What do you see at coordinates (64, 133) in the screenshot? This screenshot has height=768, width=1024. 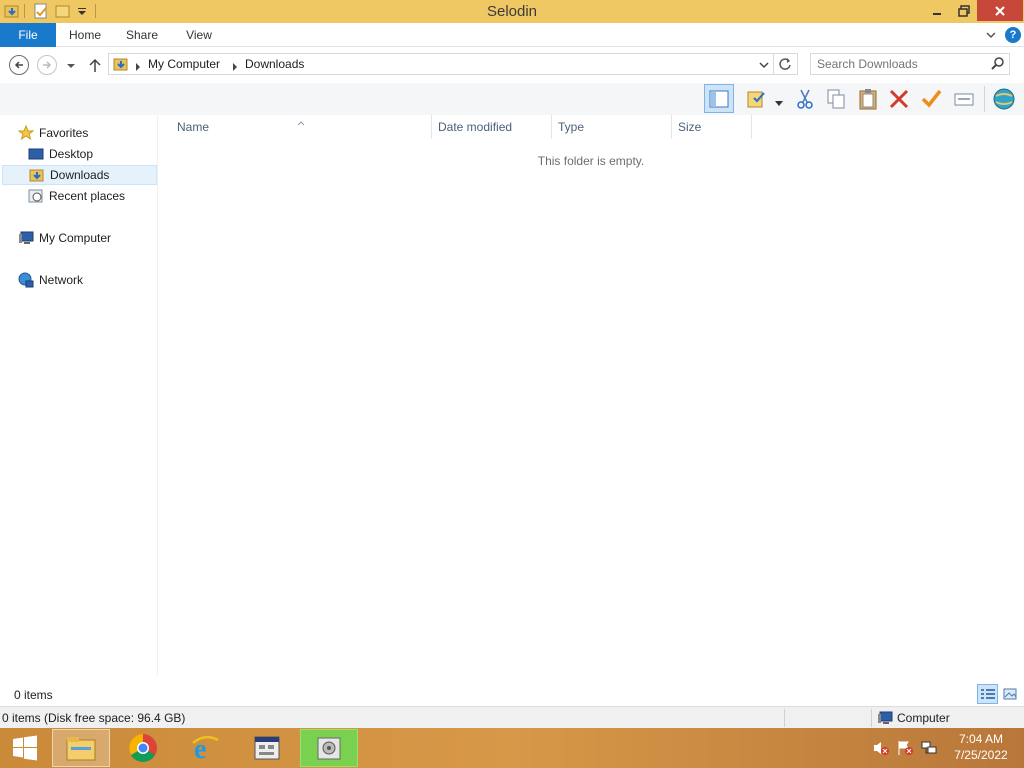 I see `nav-label: Favorites` at bounding box center [64, 133].